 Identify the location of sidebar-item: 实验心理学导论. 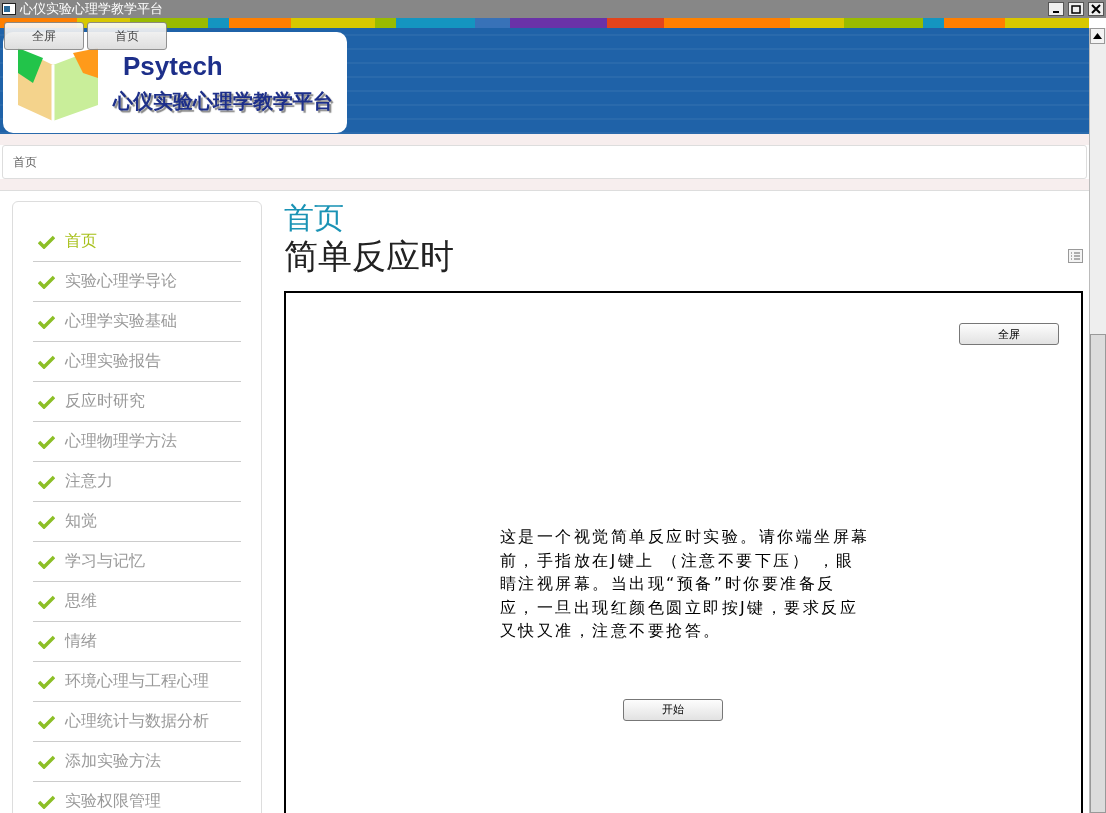
(137, 282).